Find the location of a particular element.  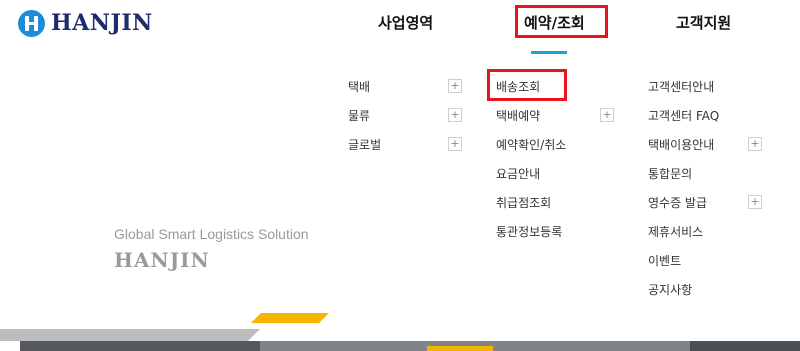

submenu-reservation: 배송조회 택배예약 + 예약확인/취소 요금안내 취급점조회 통관정보등록 is located at coordinates (555, 163).